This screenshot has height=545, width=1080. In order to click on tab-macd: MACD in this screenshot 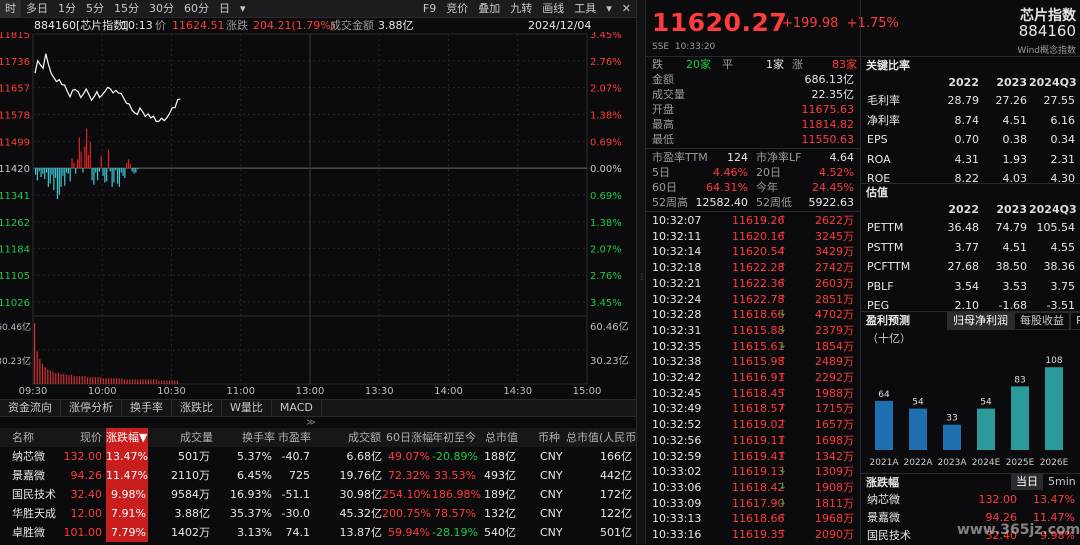, I will do `click(297, 408)`.